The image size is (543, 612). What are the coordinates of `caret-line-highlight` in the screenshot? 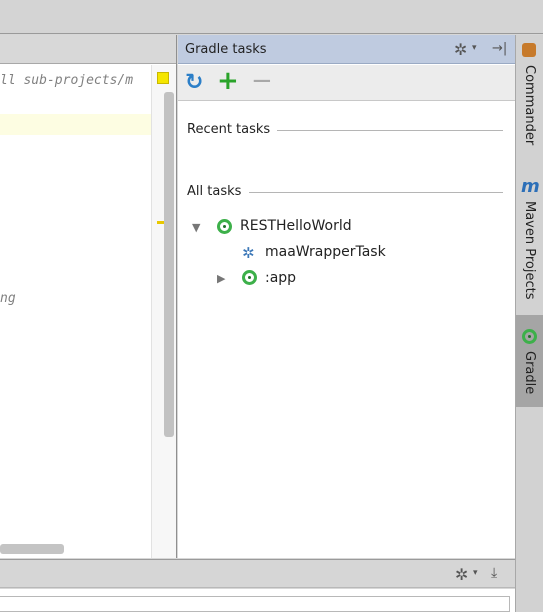 It's located at (75, 124).